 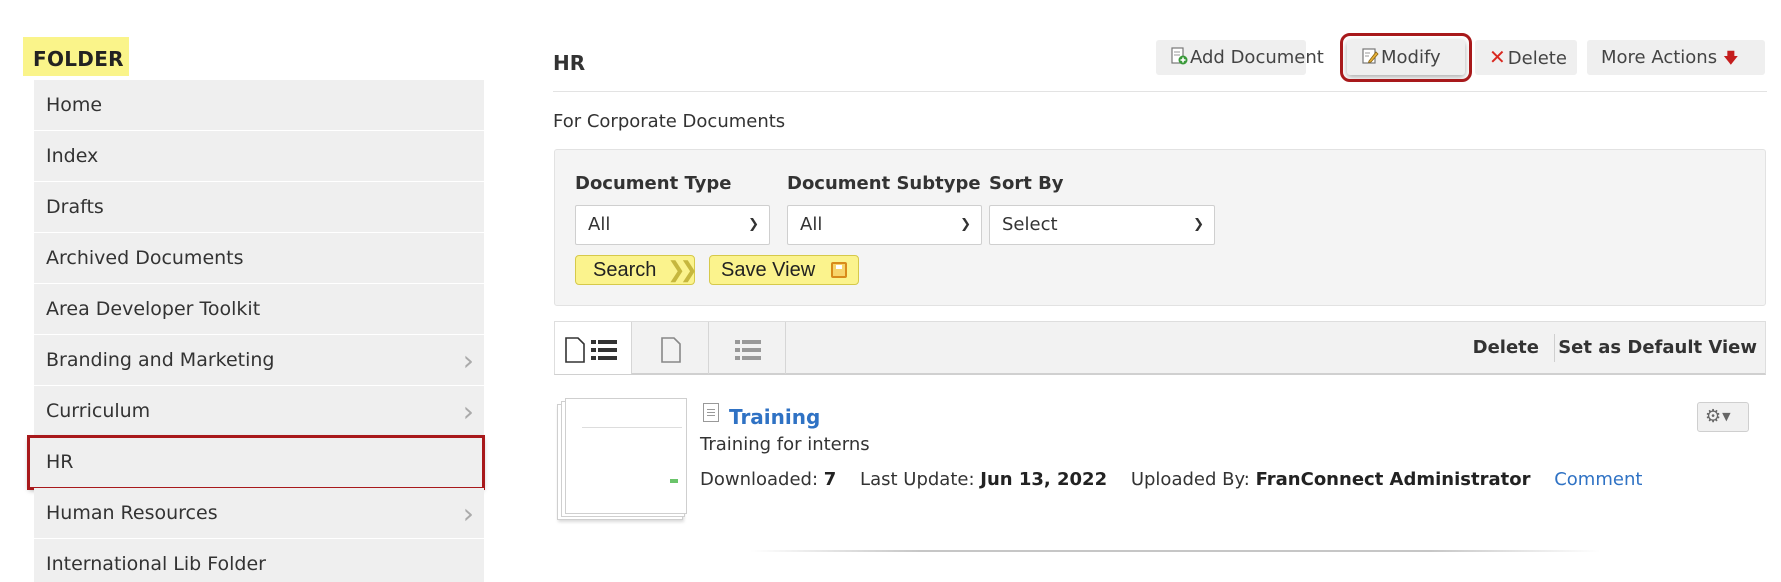 I want to click on sidebar-item-label: Area Developer Toolkit, so click(x=153, y=309).